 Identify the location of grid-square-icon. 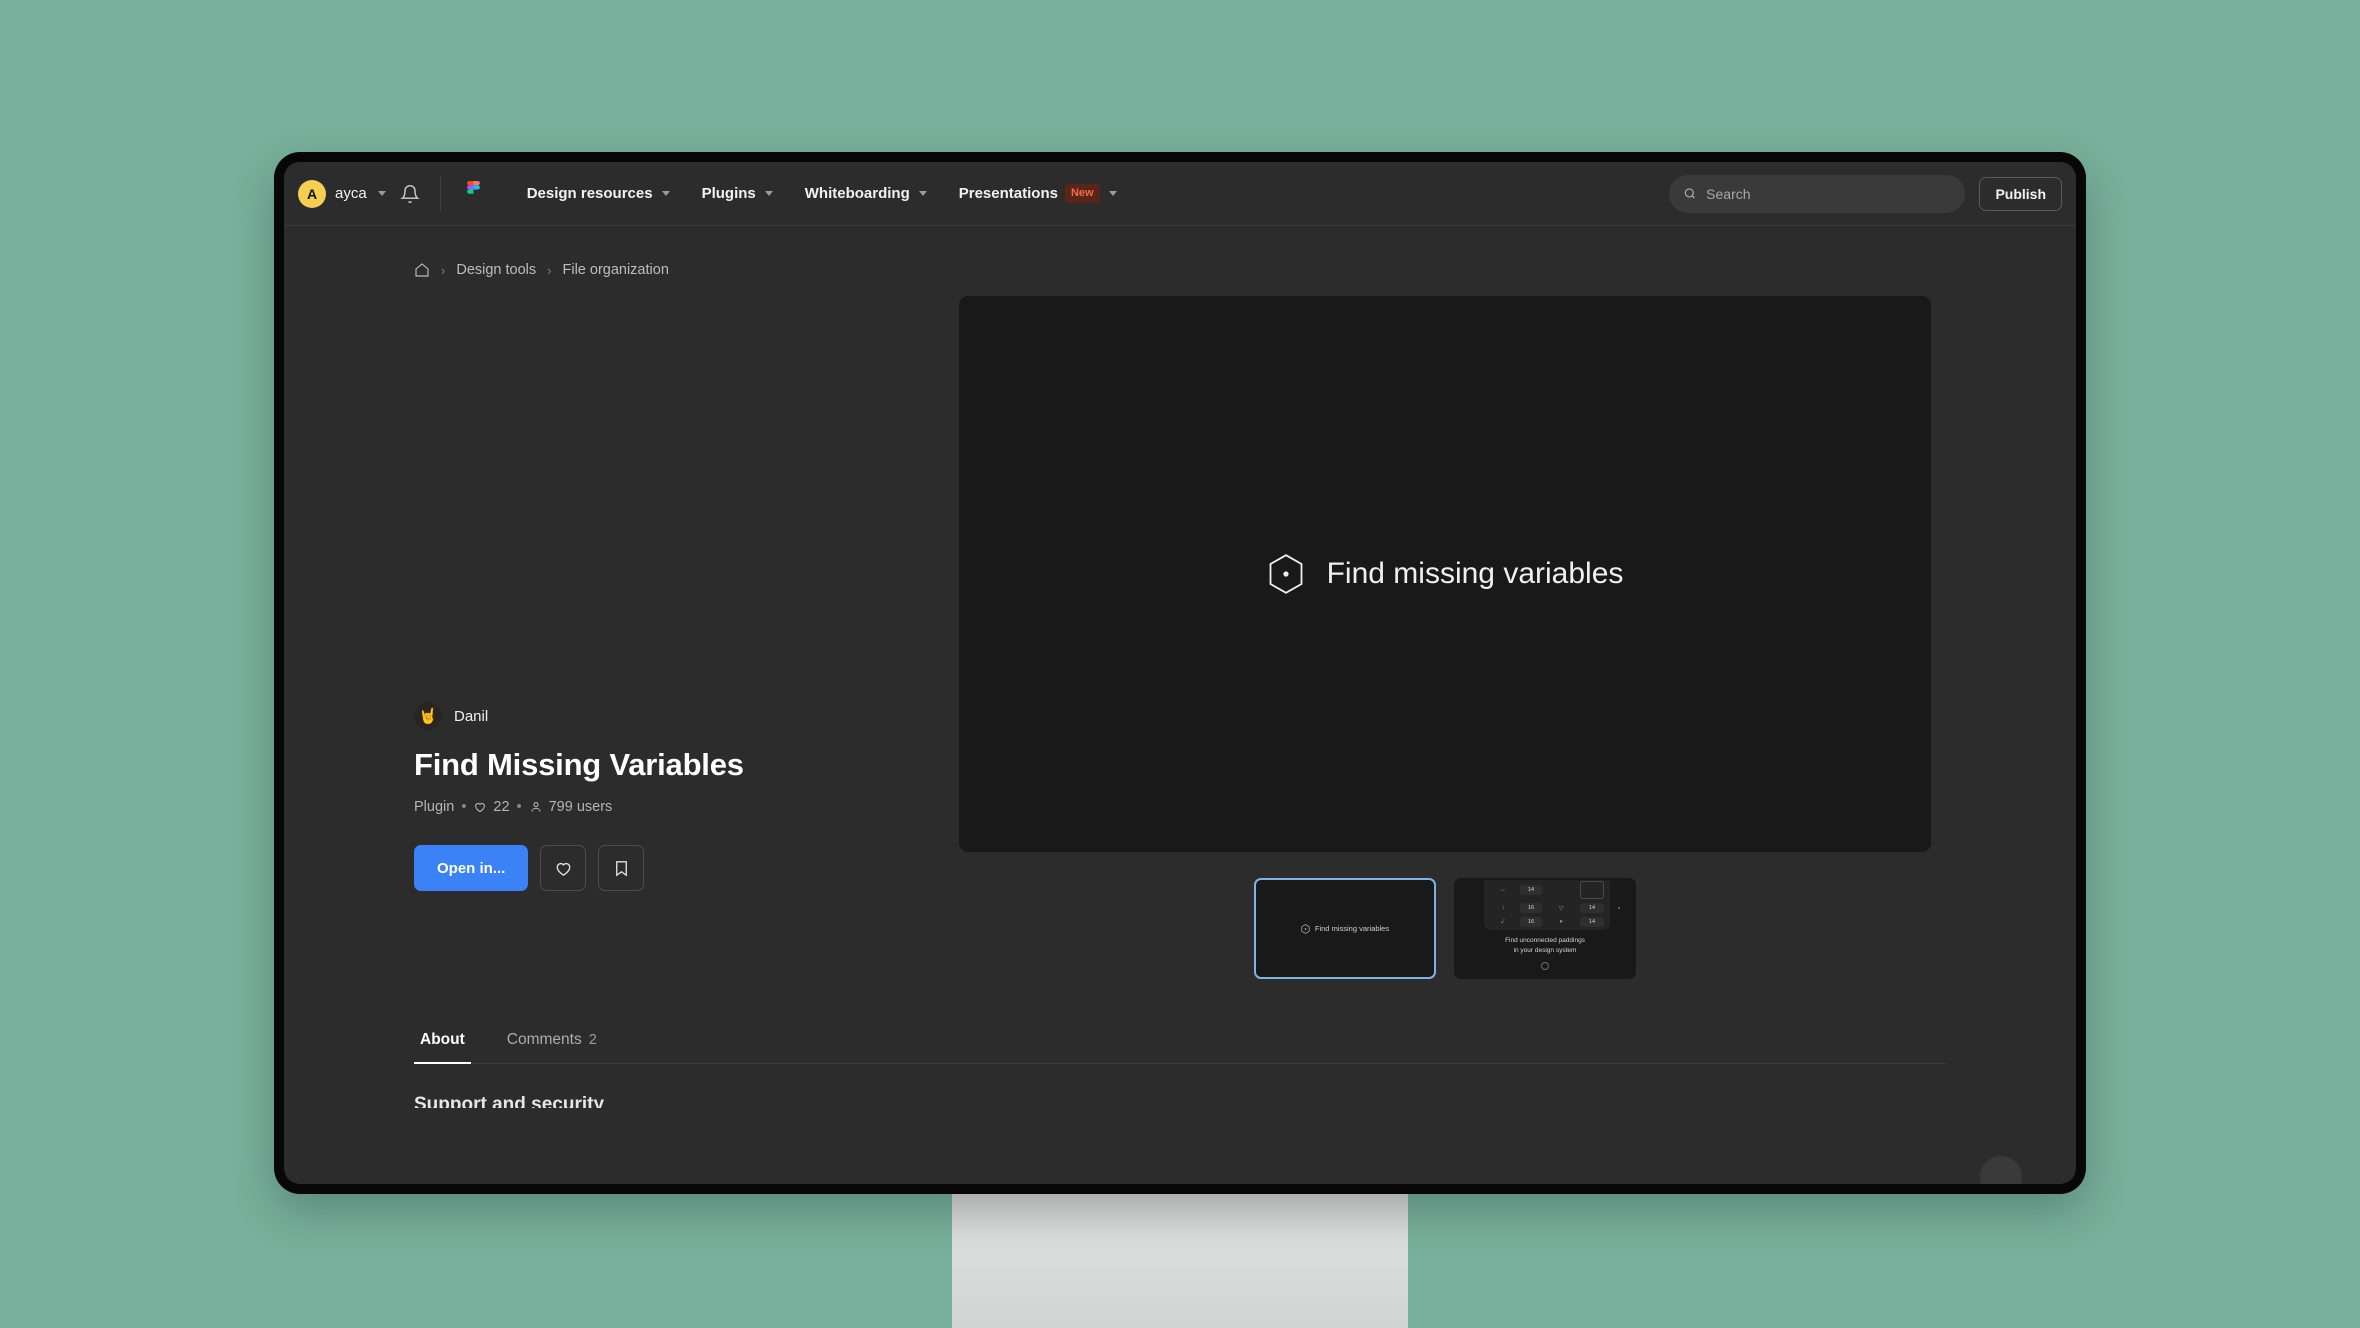
(1592, 890).